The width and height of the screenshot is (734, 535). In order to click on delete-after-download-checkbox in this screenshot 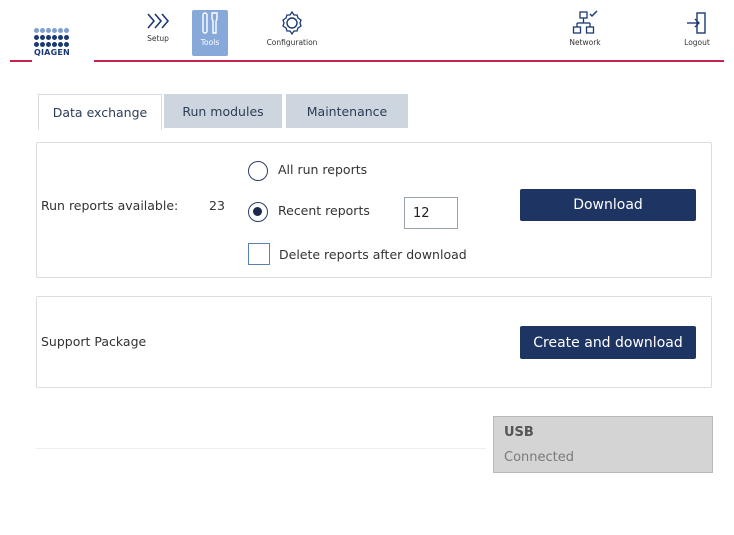, I will do `click(259, 254)`.